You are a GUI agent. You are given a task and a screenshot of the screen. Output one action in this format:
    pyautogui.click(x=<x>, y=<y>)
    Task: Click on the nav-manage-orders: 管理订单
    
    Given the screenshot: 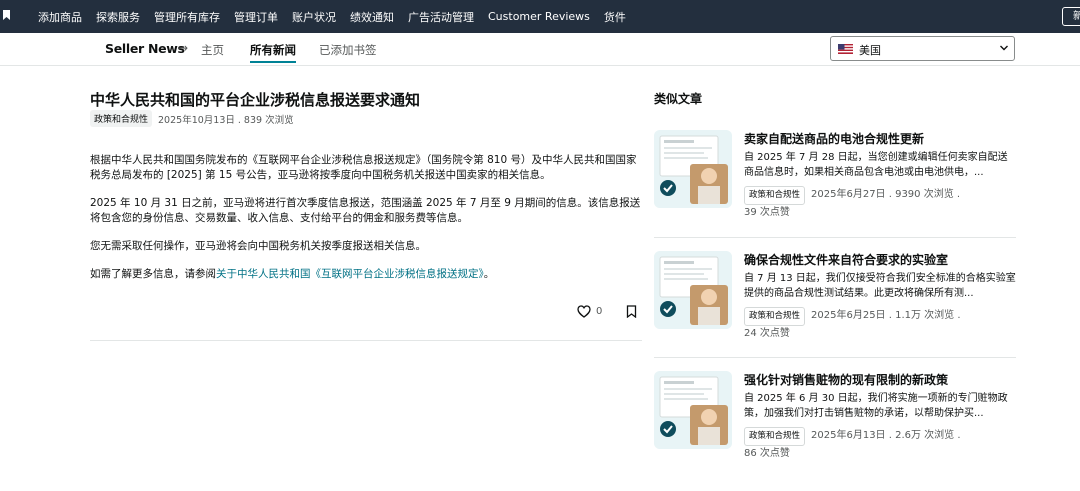 What is the action you would take?
    pyautogui.click(x=256, y=17)
    